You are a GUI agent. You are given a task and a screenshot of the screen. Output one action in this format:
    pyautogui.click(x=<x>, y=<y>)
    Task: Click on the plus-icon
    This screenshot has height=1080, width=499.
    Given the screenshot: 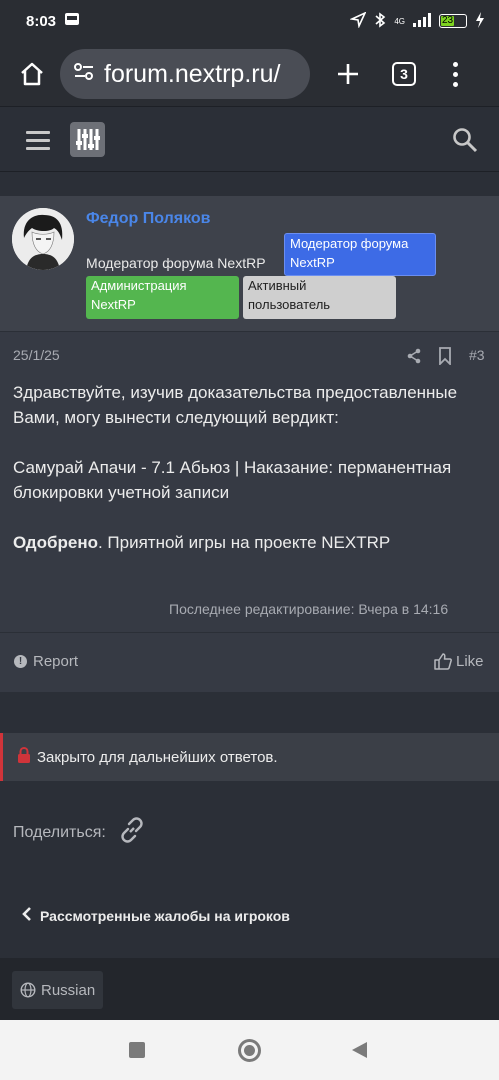 What is the action you would take?
    pyautogui.click(x=348, y=74)
    